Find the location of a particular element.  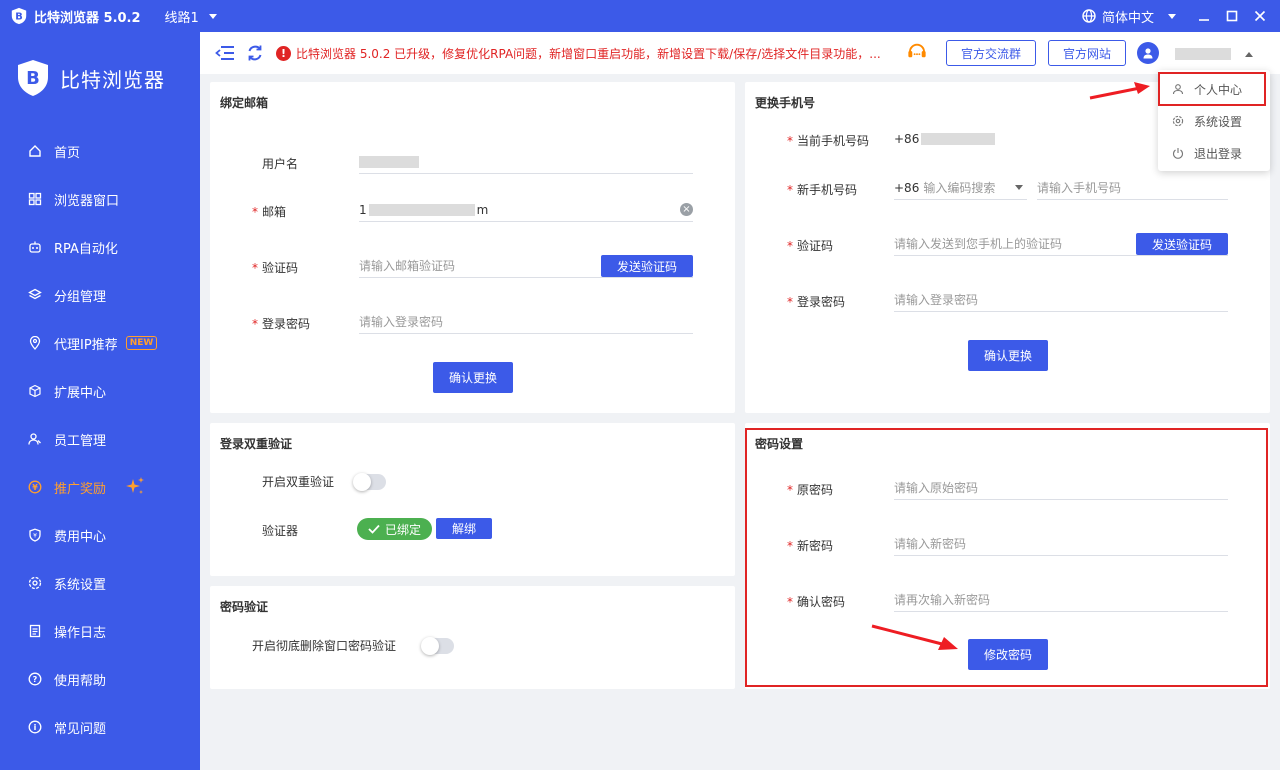

svg-text: i is located at coordinates (35, 727).